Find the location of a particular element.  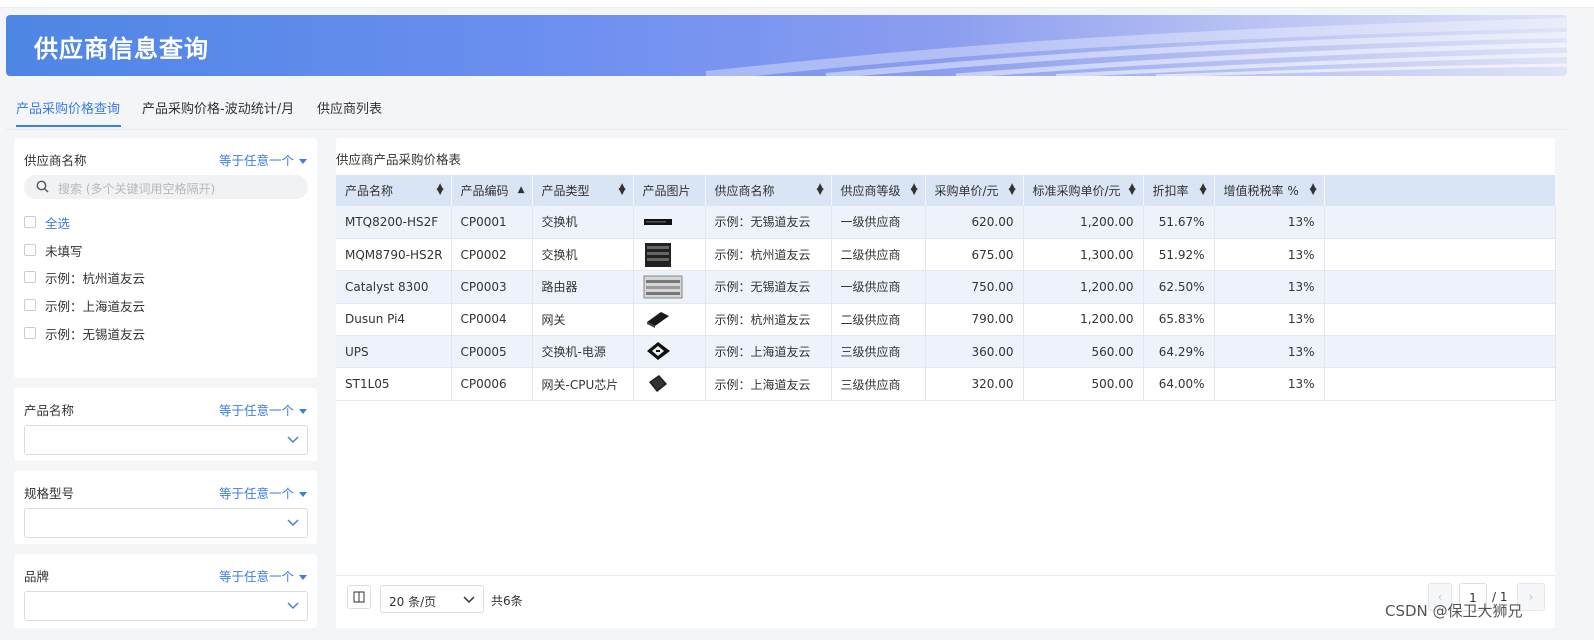

tab-supplier-list: 供应商列表 is located at coordinates (349, 107).